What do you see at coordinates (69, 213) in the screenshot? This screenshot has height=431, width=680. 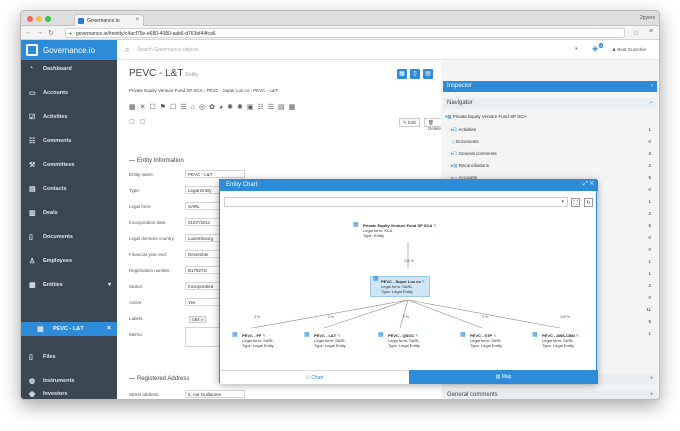 I see `sidebar-item-deals: ▥ Deals` at bounding box center [69, 213].